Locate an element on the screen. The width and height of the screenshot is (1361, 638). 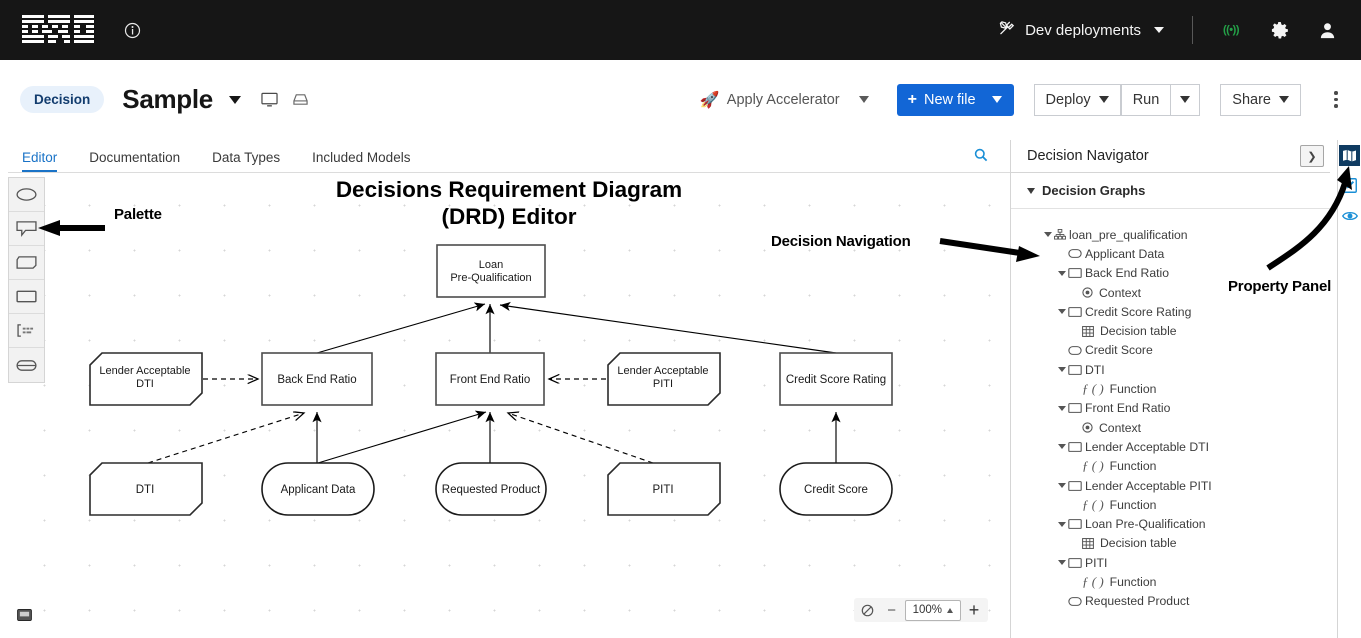
svg-text: Lender Acceptable is located at coordinates (662, 371).